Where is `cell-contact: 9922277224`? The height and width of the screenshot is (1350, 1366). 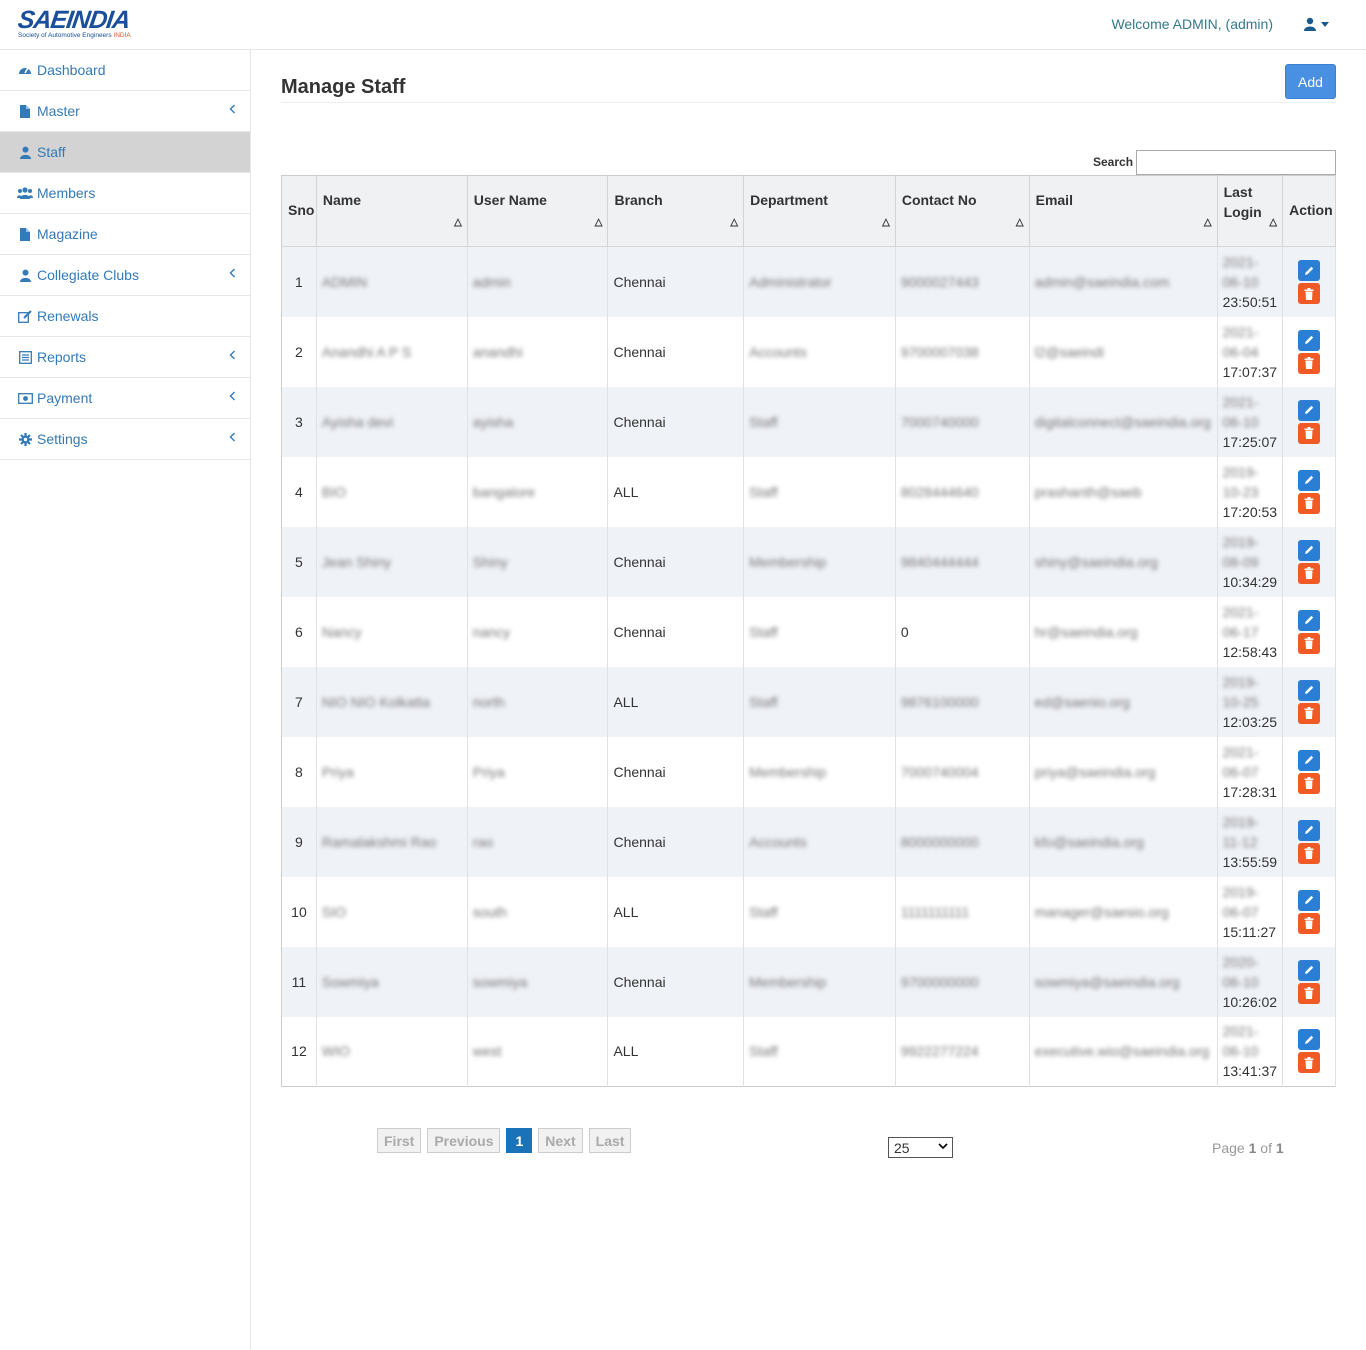 cell-contact: 9922277224 is located at coordinates (962, 1051).